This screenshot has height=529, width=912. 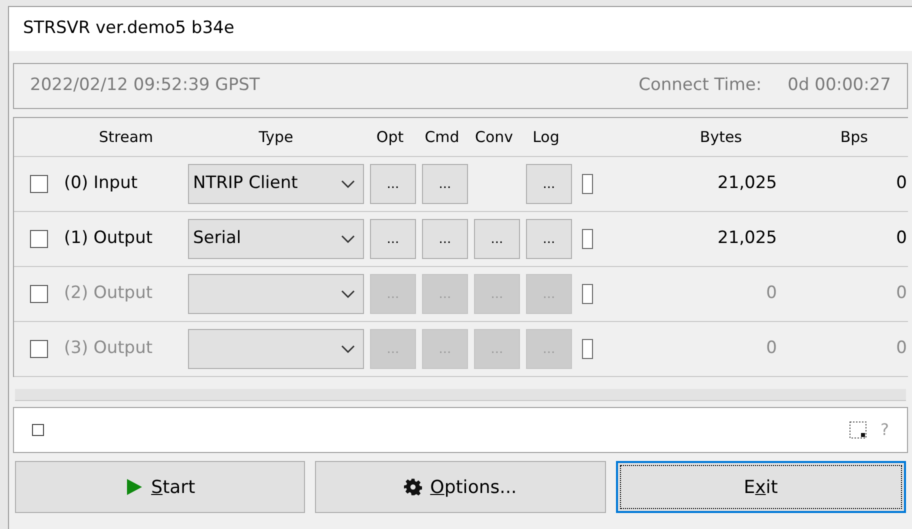 What do you see at coordinates (109, 294) in the screenshot?
I see `stream-label: (2) Output` at bounding box center [109, 294].